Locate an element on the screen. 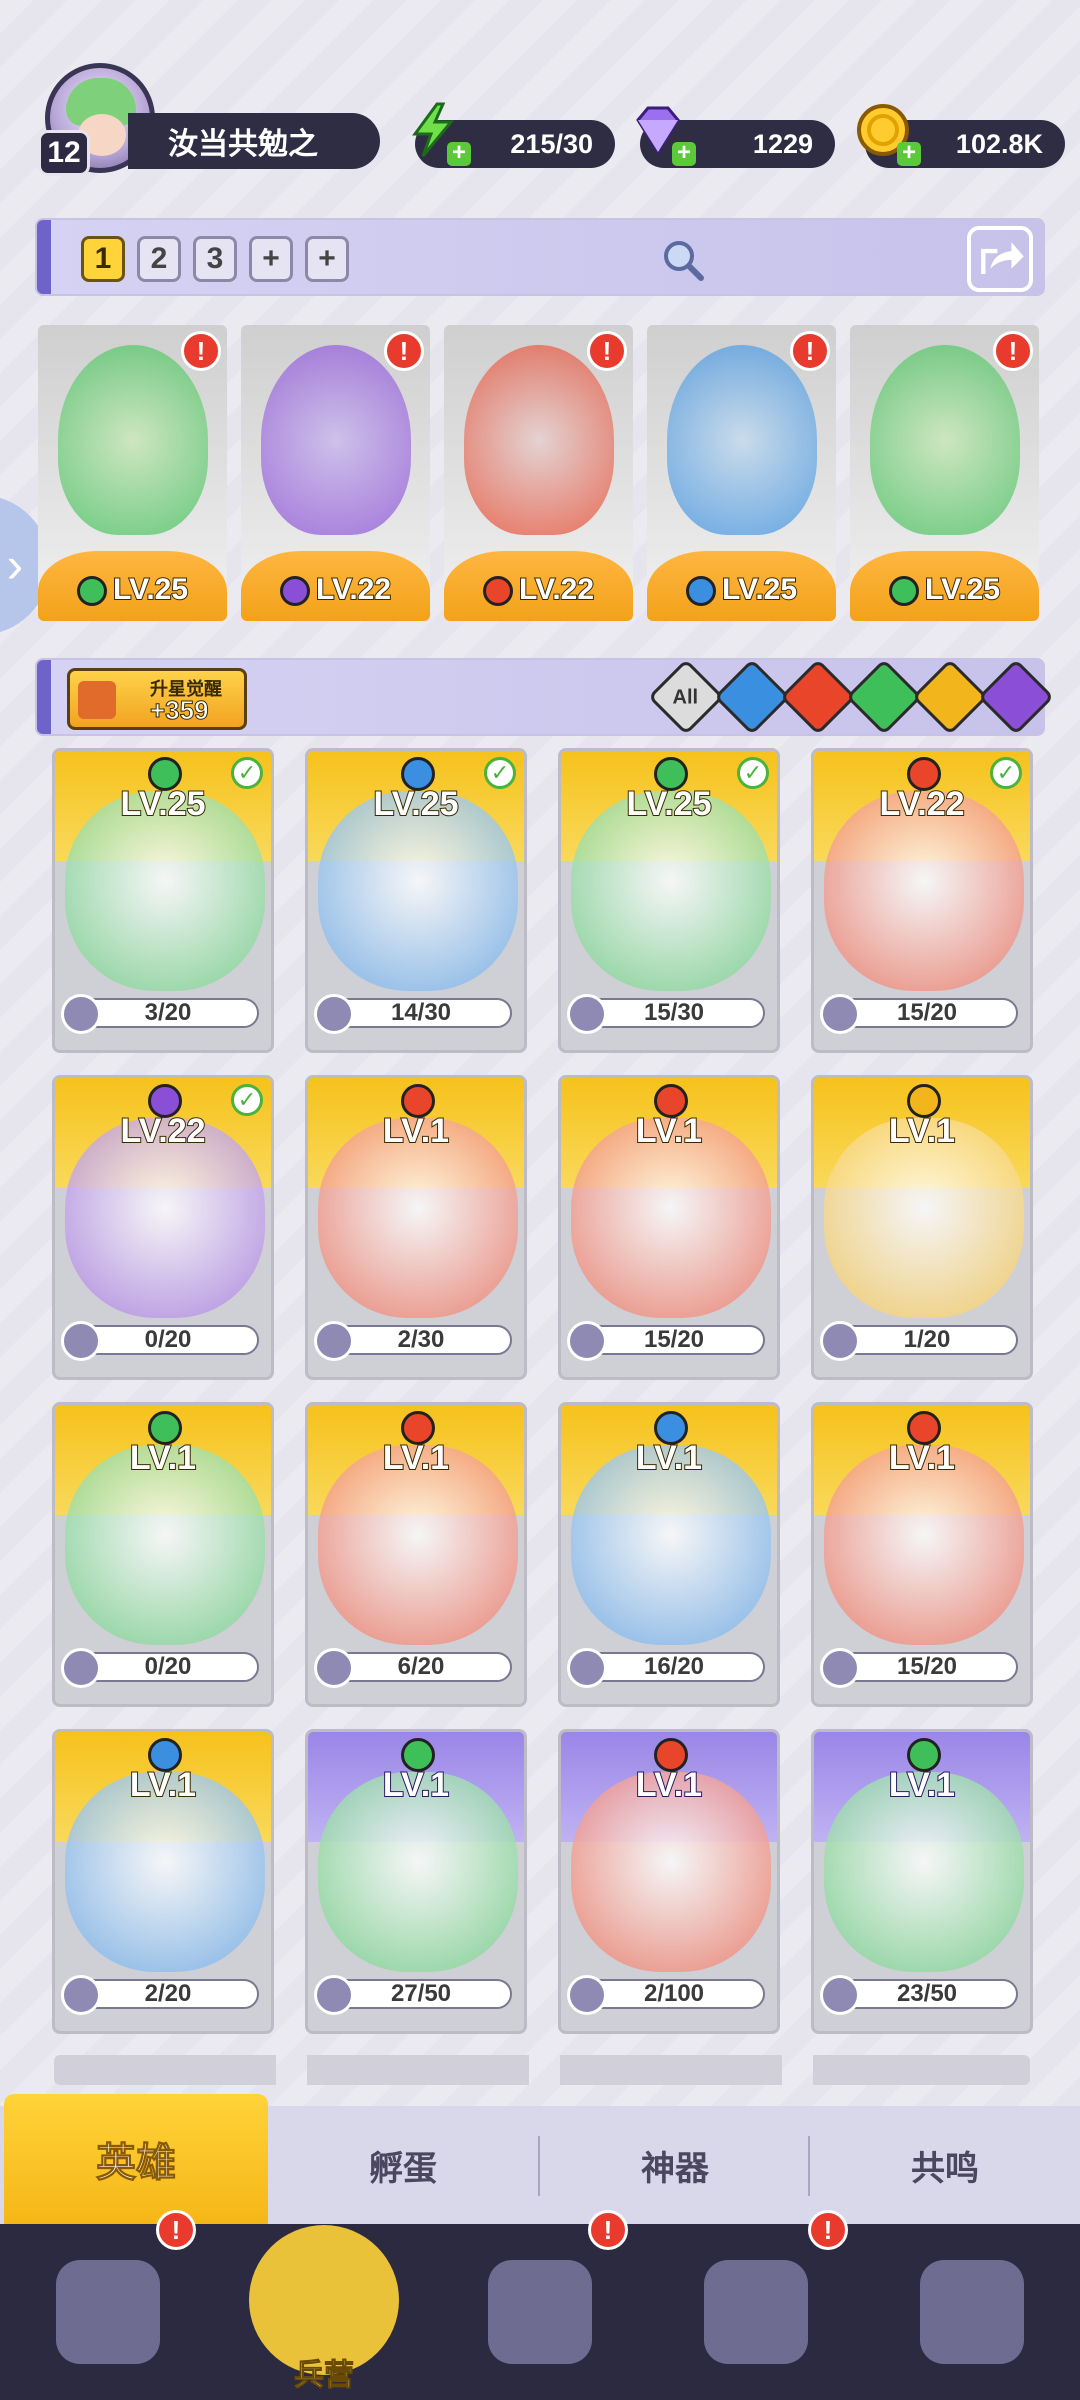  fire-element-icon is located at coordinates (497, 591).